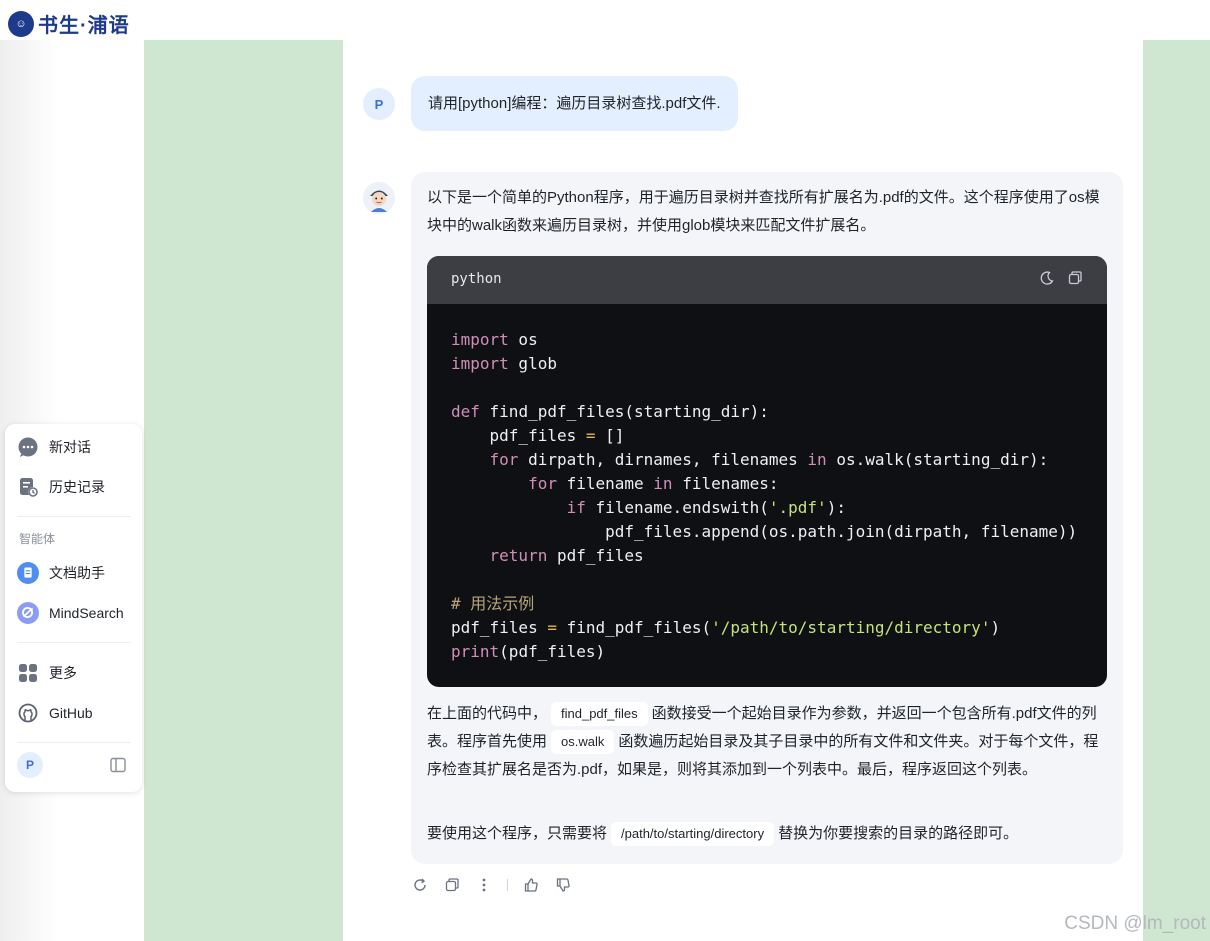  What do you see at coordinates (767, 604) in the screenshot?
I see `code-line: # 用法示例` at bounding box center [767, 604].